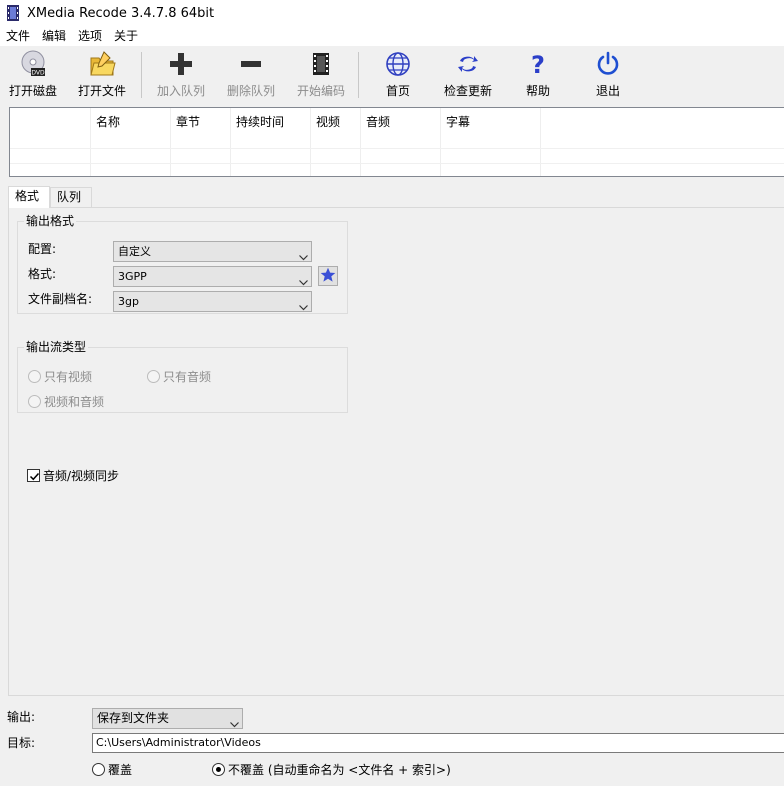 This screenshot has height=786, width=784. I want to click on open-disc-label: 打开磁盘, so click(32, 91).